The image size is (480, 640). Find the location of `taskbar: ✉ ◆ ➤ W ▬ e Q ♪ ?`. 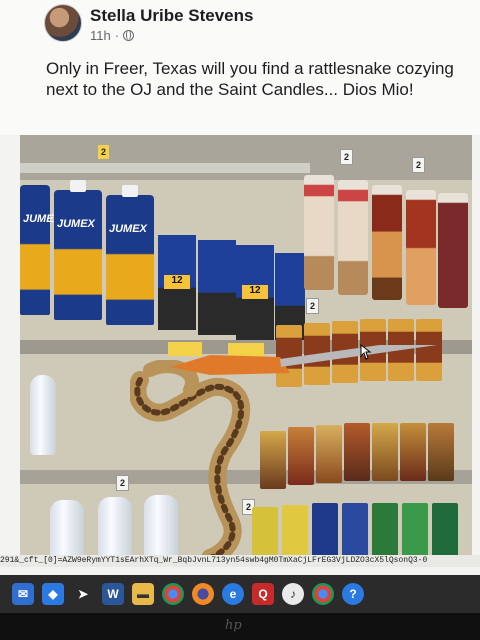

taskbar: ✉ ◆ ➤ W ▬ e Q ♪ ? is located at coordinates (240, 594).